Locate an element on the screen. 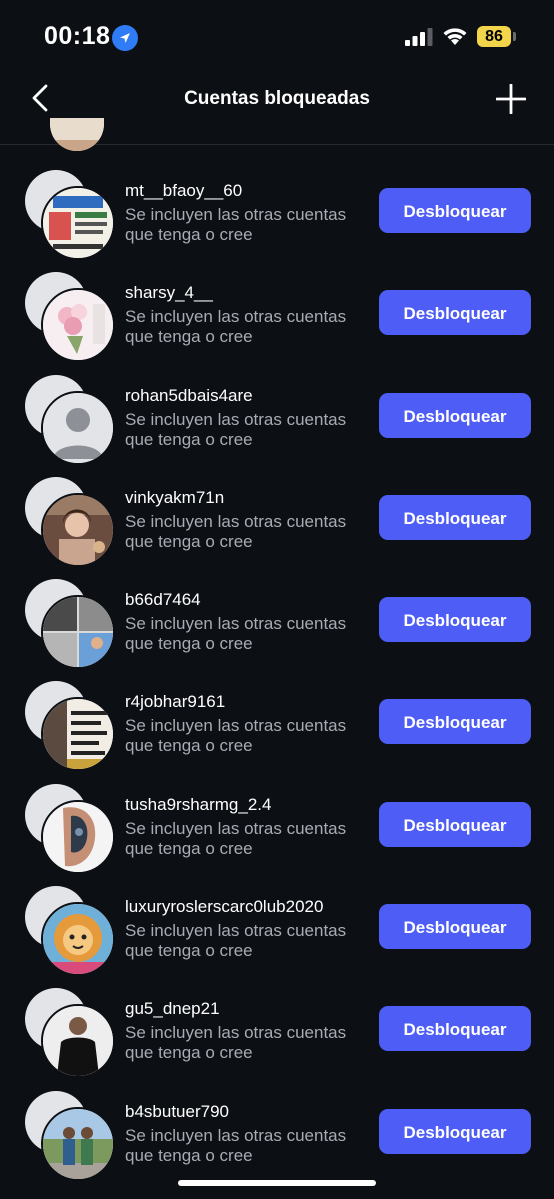 The height and width of the screenshot is (1199, 554). partial-avatar is located at coordinates (77, 134).